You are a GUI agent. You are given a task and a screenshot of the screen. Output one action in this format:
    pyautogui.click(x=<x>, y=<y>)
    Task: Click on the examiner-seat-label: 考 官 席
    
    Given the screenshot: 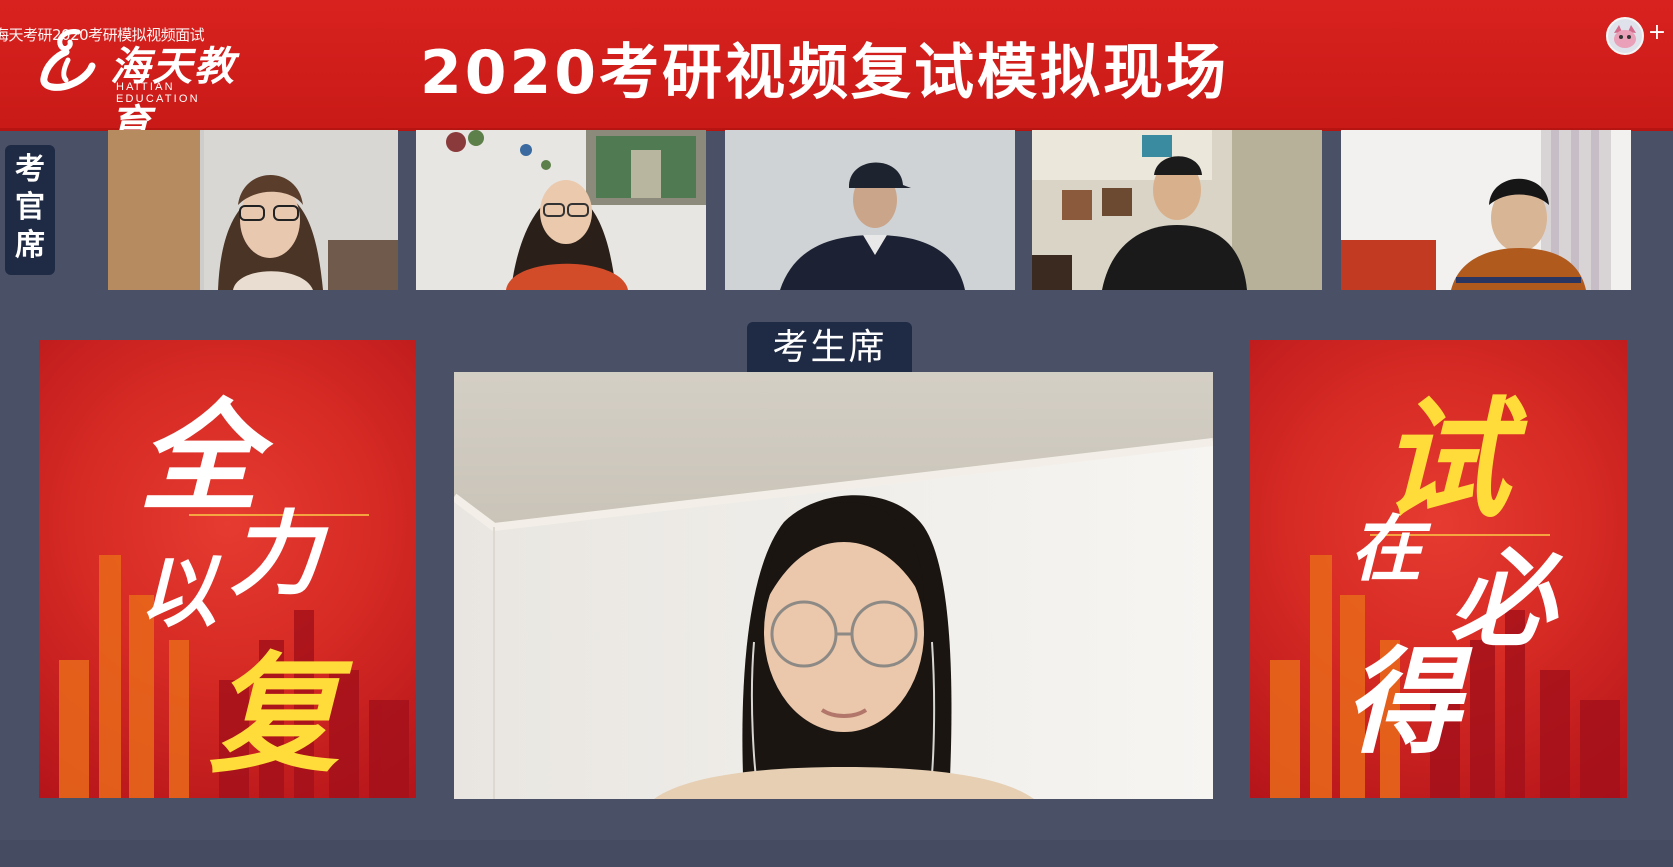 What is the action you would take?
    pyautogui.click(x=30, y=210)
    